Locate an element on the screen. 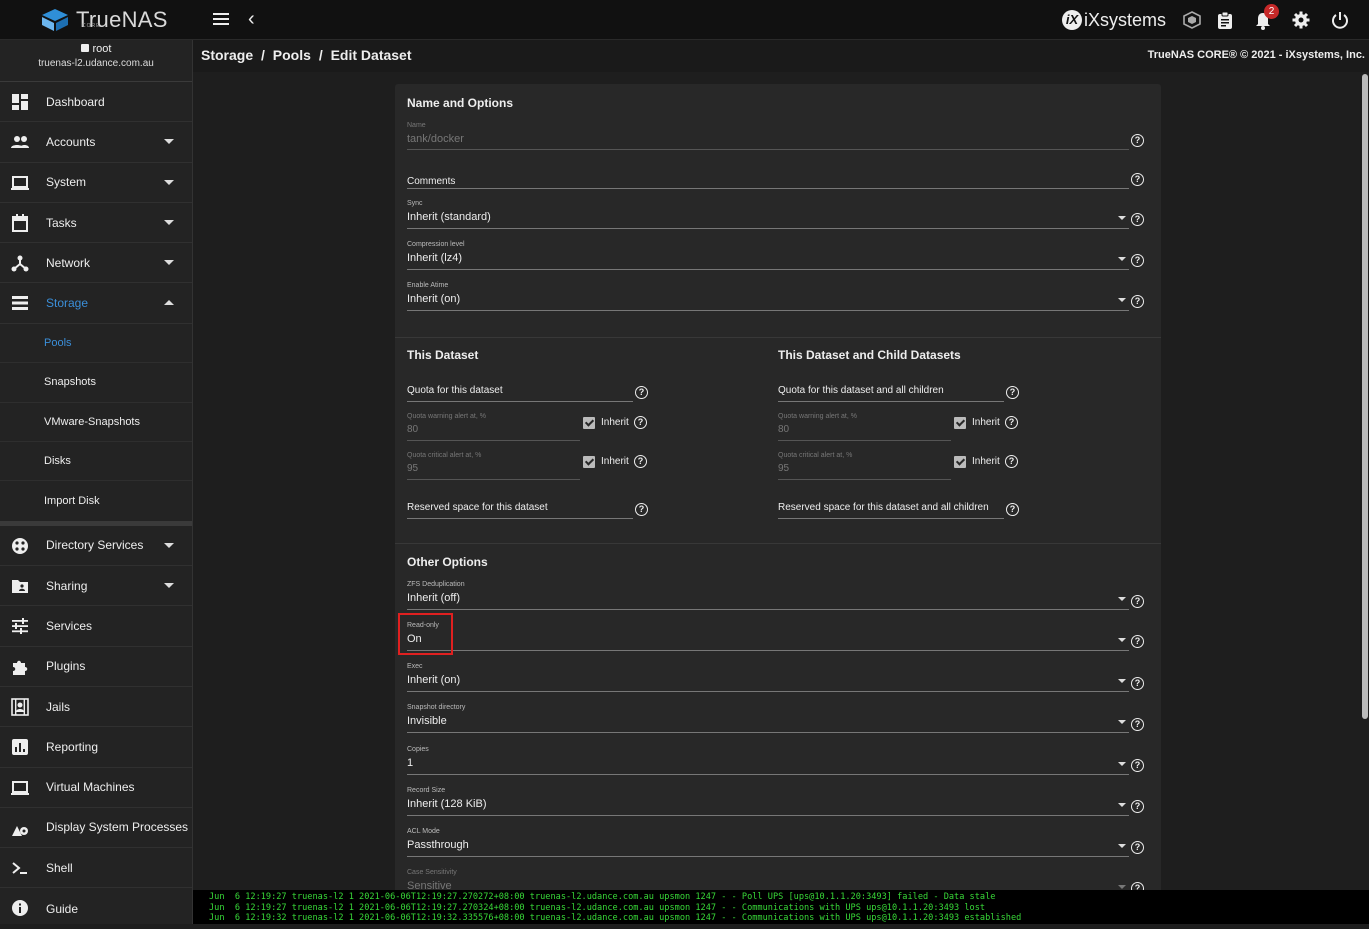 The width and height of the screenshot is (1369, 929). quota-critical-children-help-icon: ? is located at coordinates (1011, 461).